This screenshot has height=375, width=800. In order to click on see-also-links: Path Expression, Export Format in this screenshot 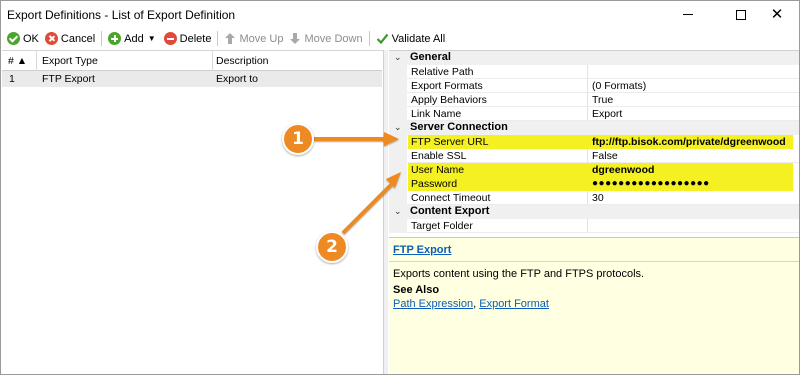, I will do `click(471, 304)`.